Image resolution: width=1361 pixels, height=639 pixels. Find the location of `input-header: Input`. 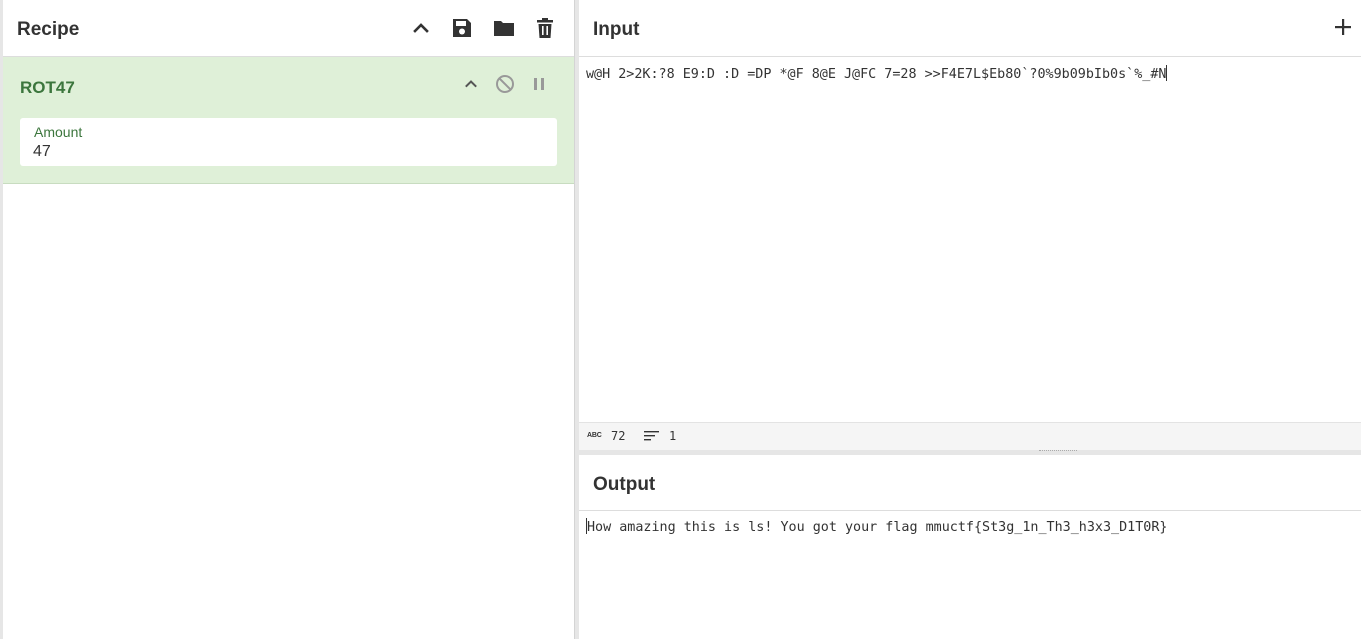

input-header: Input is located at coordinates (970, 28).